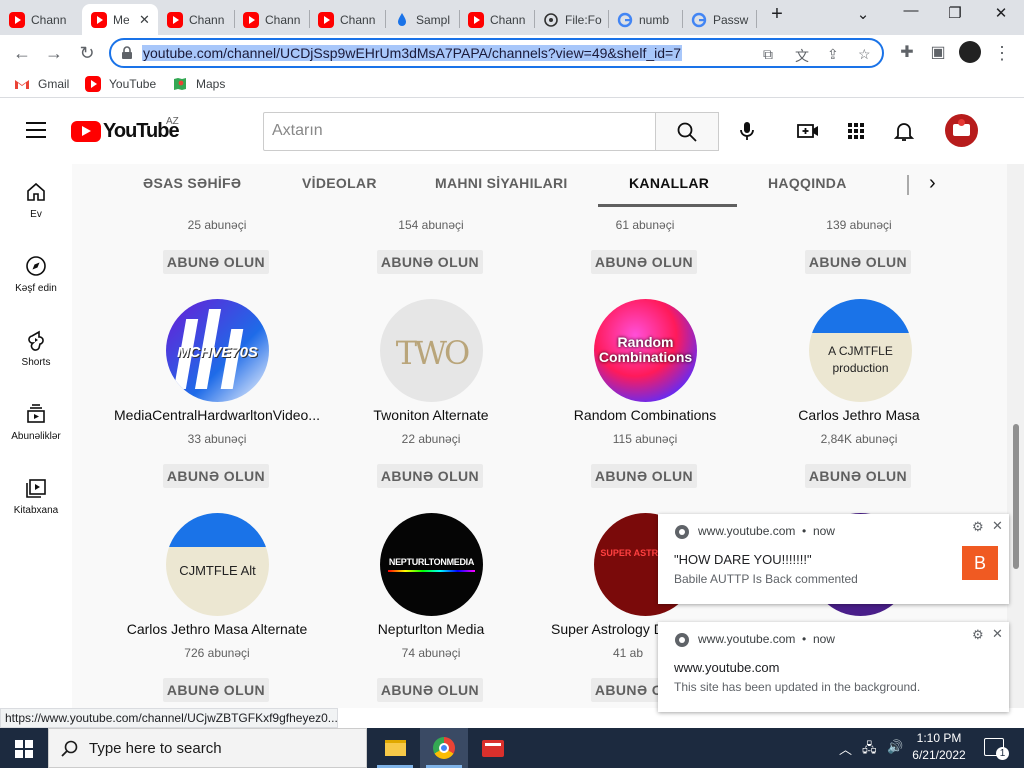  I want to click on scrollbar-thumb, so click(1016, 496).